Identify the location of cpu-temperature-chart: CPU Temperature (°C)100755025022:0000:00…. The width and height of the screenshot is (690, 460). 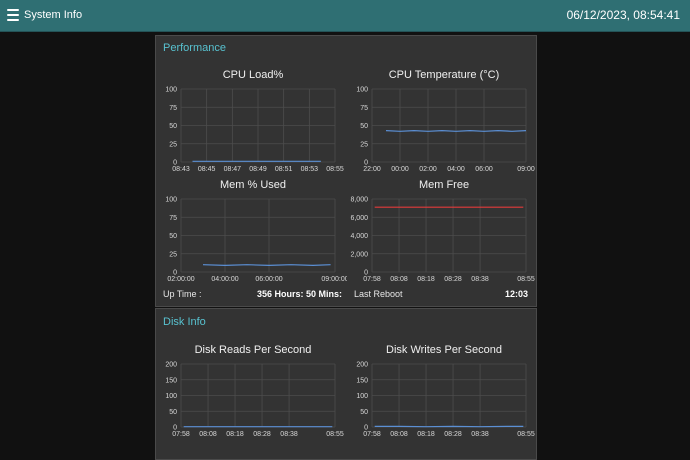
(444, 119).